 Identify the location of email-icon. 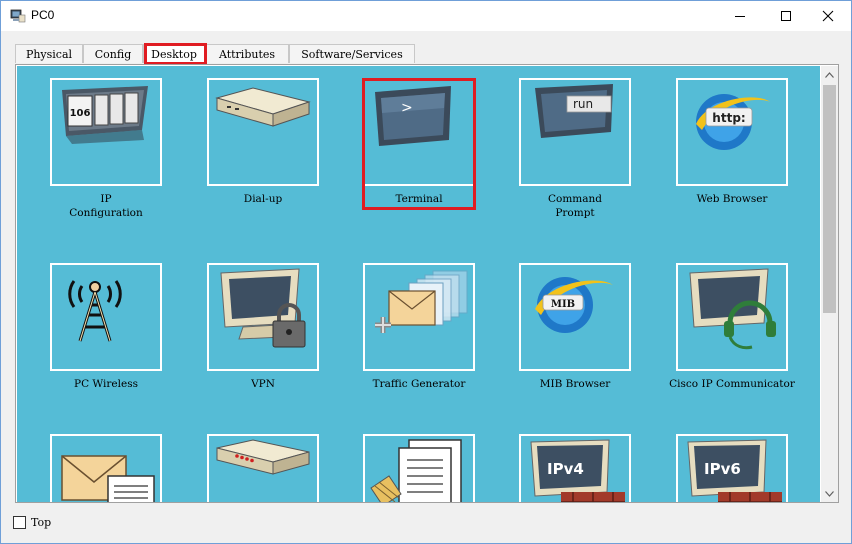
(108, 478).